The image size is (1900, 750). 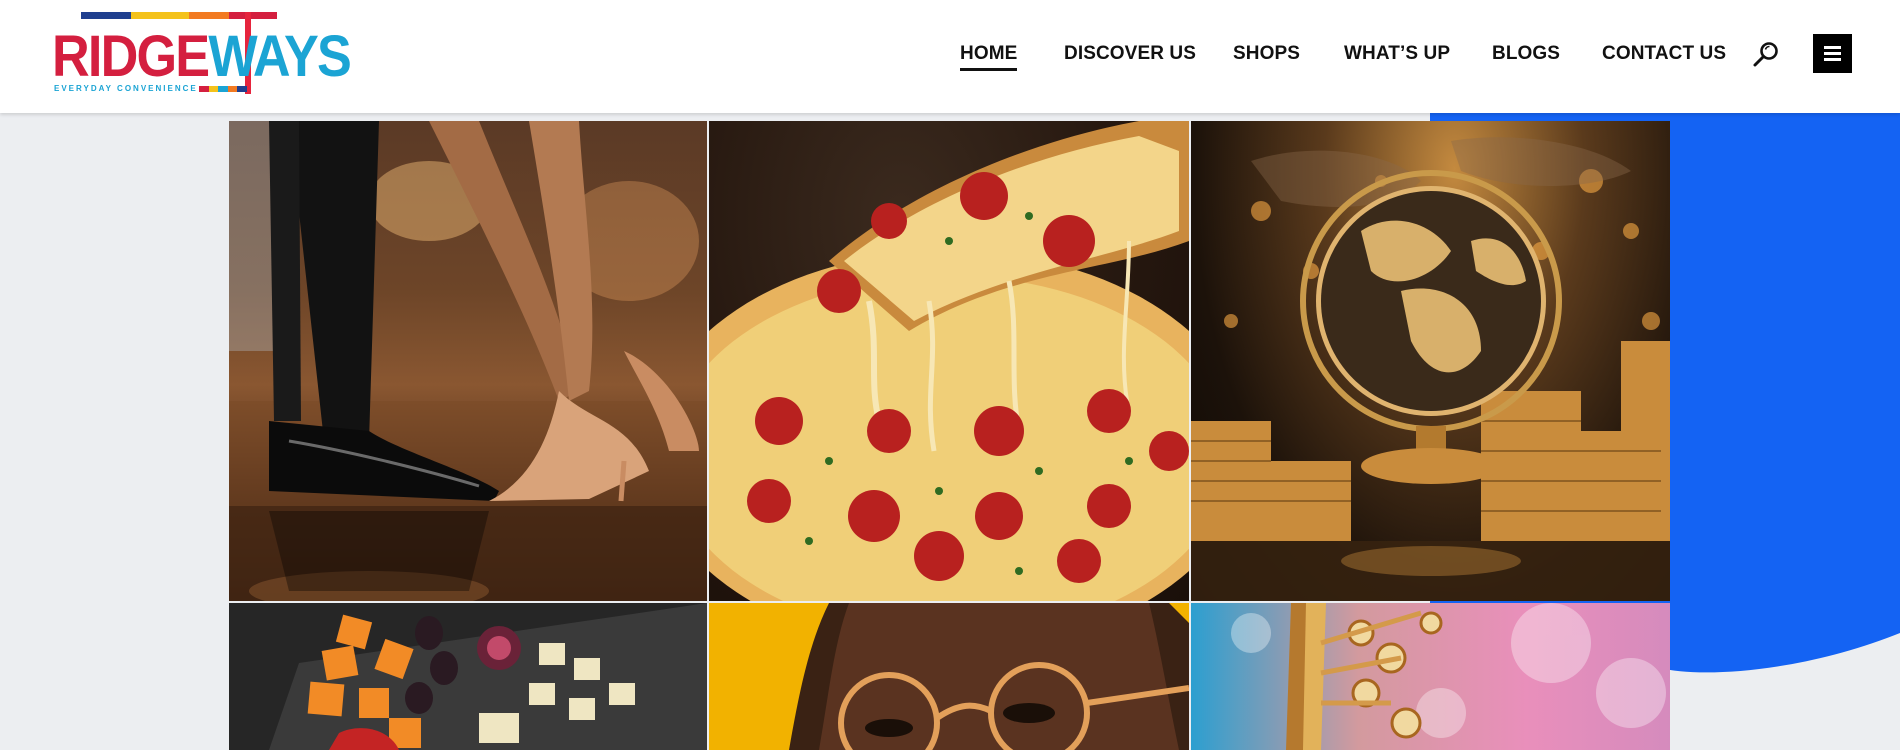 What do you see at coordinates (1766, 54) in the screenshot?
I see `search-icon` at bounding box center [1766, 54].